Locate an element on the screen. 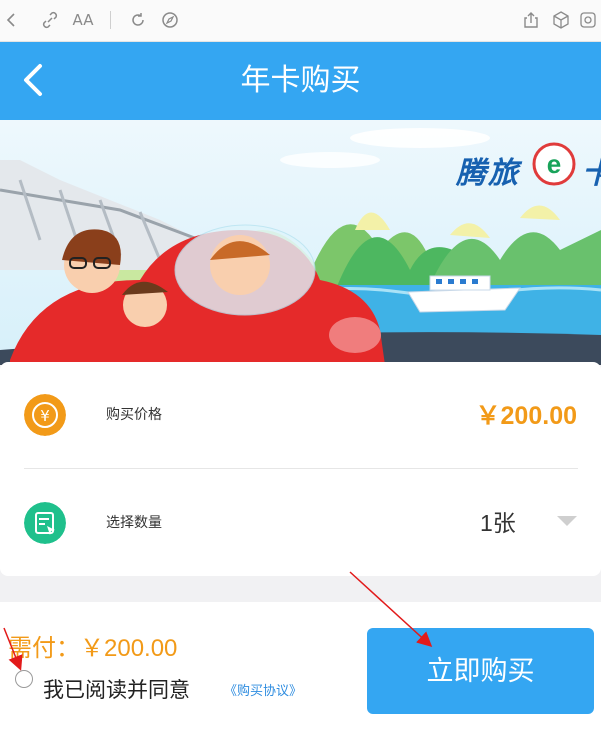 This screenshot has height=729, width=601. price-label: 购买价格 is located at coordinates (134, 415).